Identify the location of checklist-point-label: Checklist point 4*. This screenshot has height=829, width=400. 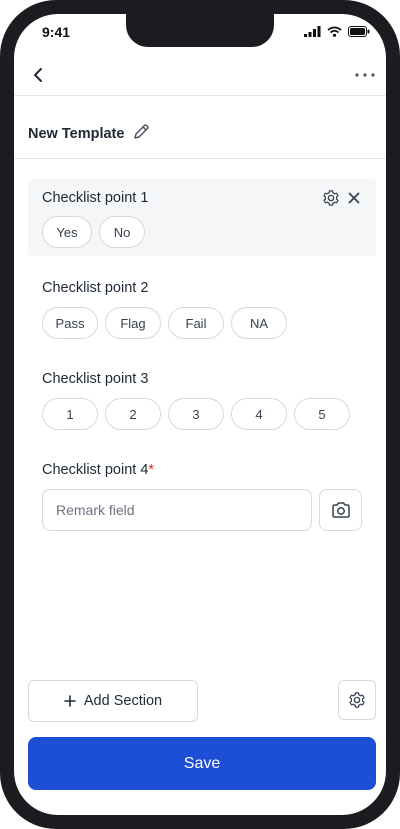
(98, 470).